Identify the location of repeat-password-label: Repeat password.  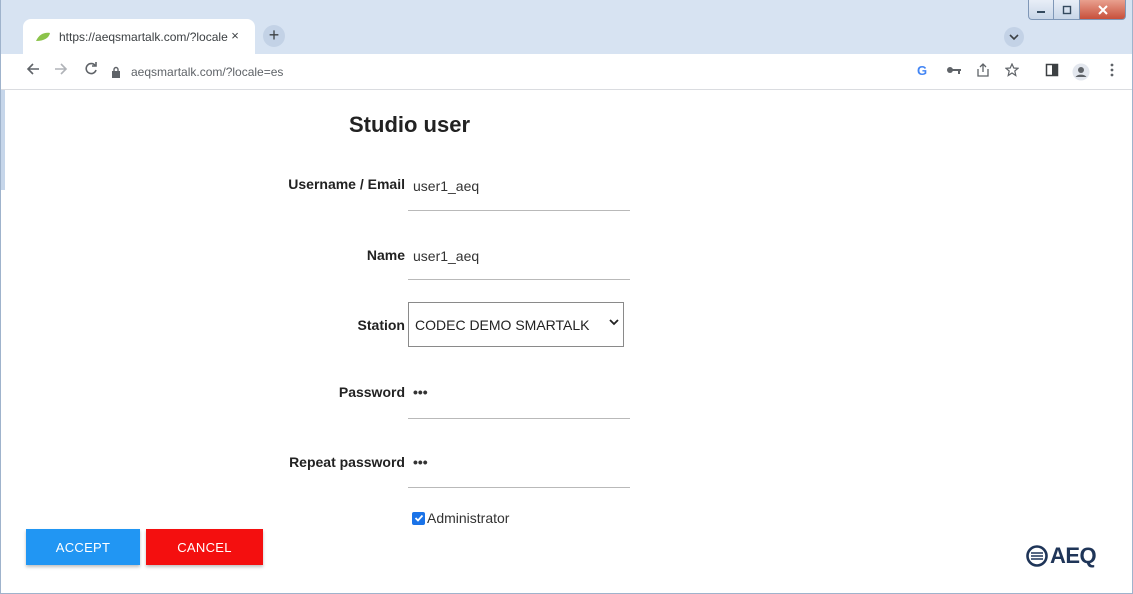
(347, 462).